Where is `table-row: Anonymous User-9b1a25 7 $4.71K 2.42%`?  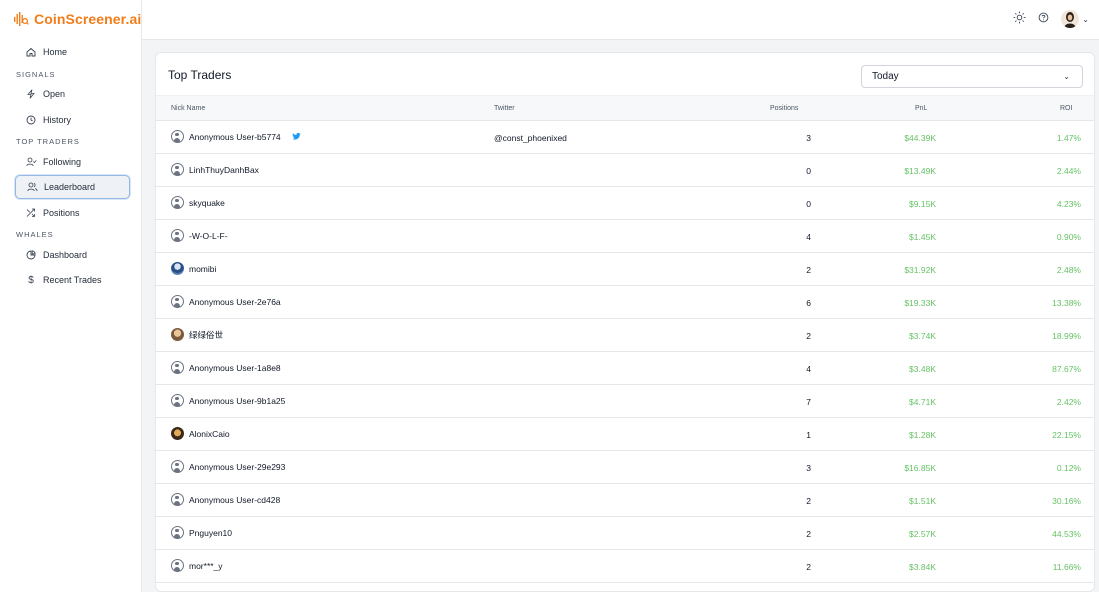
table-row: Anonymous User-9b1a25 7 $4.71K 2.42% is located at coordinates (625, 401).